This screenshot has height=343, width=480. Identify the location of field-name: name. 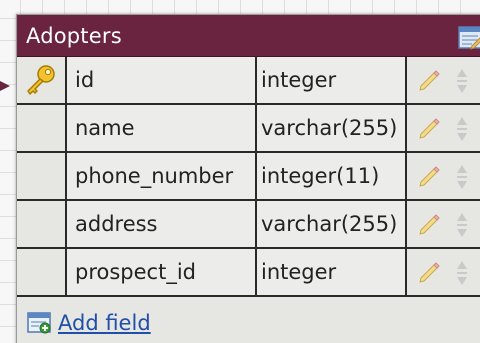
(162, 128).